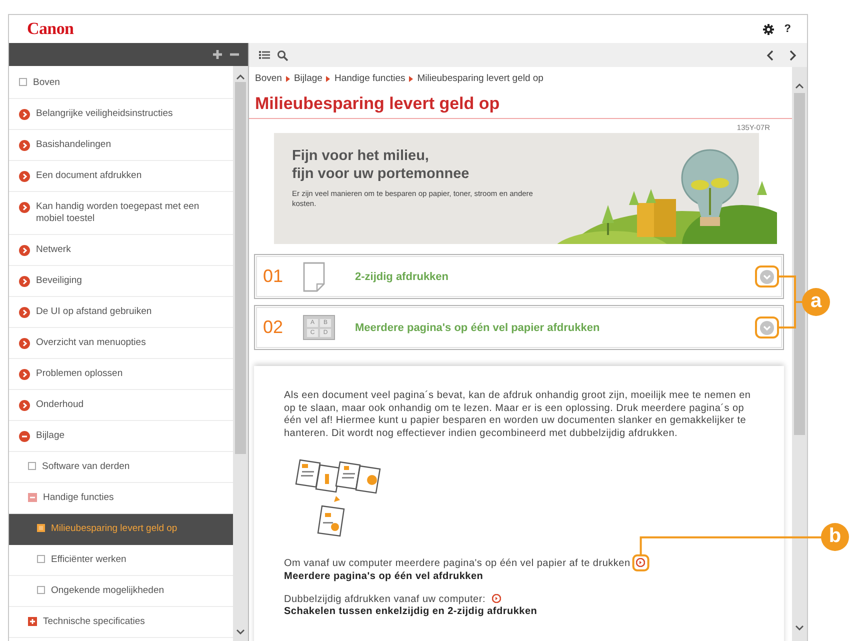 This screenshot has width=852, height=641. I want to click on toc-label: Problemen oplossen, so click(79, 374).